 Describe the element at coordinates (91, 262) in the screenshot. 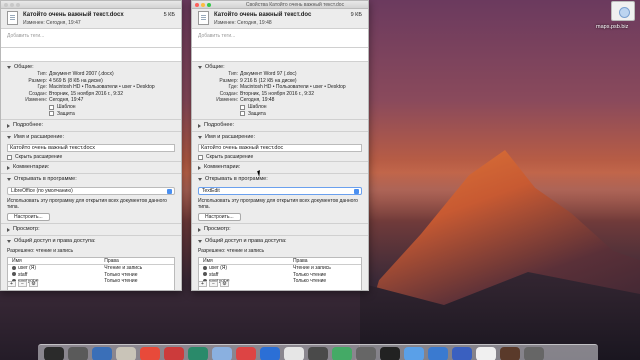

I see `permissions-header: Имя Права` at that location.